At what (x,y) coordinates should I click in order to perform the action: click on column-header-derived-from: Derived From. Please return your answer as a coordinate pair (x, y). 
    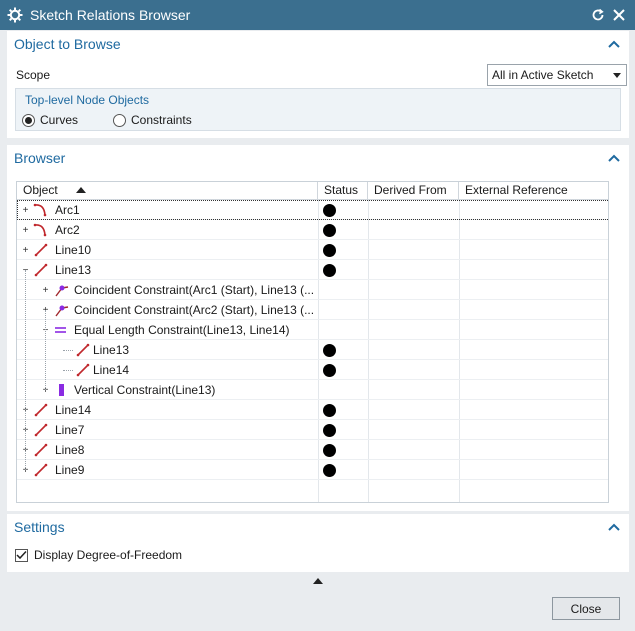
    Looking at the image, I should click on (413, 191).